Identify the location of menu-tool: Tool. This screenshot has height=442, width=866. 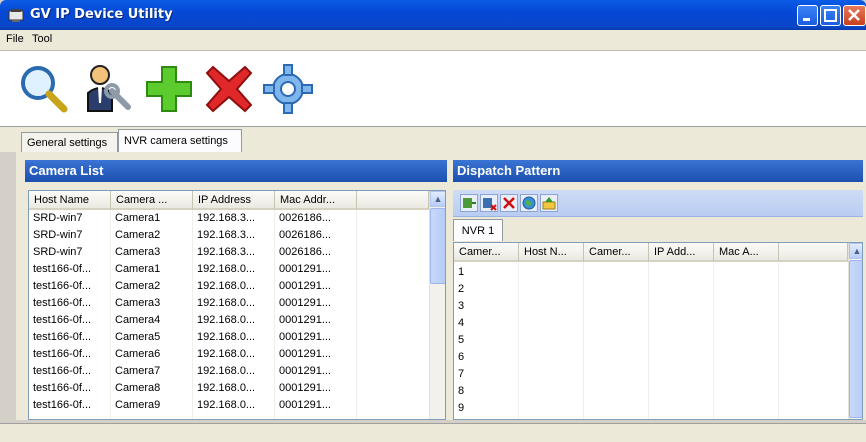
(42, 39).